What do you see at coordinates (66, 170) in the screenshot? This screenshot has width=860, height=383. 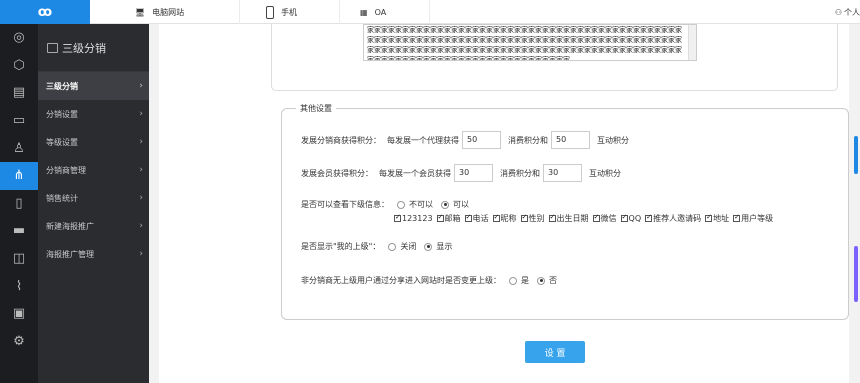 I see `sidebar-item-label: 分销商管理` at bounding box center [66, 170].